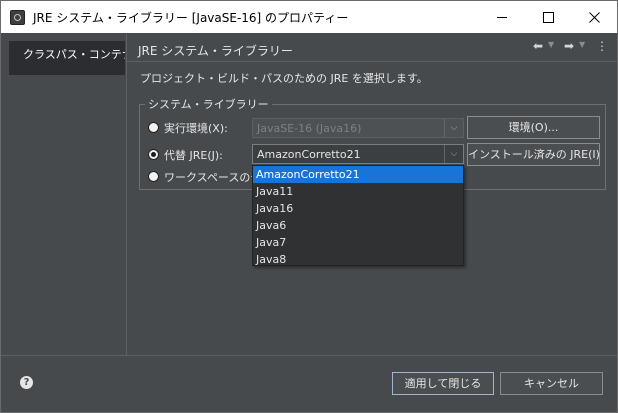  I want to click on alternate-jre-combo: AmazonCorretto21 ⌵, so click(358, 154).